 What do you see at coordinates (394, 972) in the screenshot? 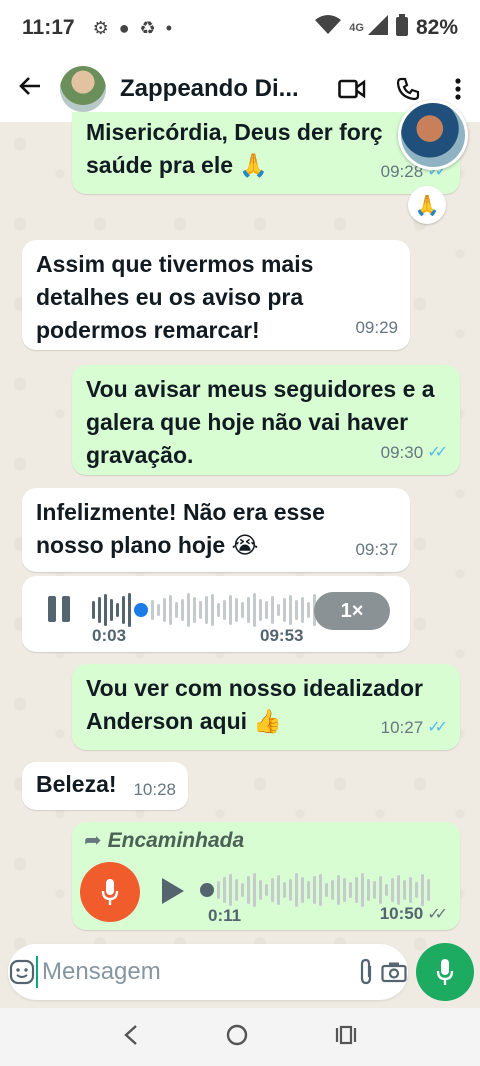
I see `camera-icon` at bounding box center [394, 972].